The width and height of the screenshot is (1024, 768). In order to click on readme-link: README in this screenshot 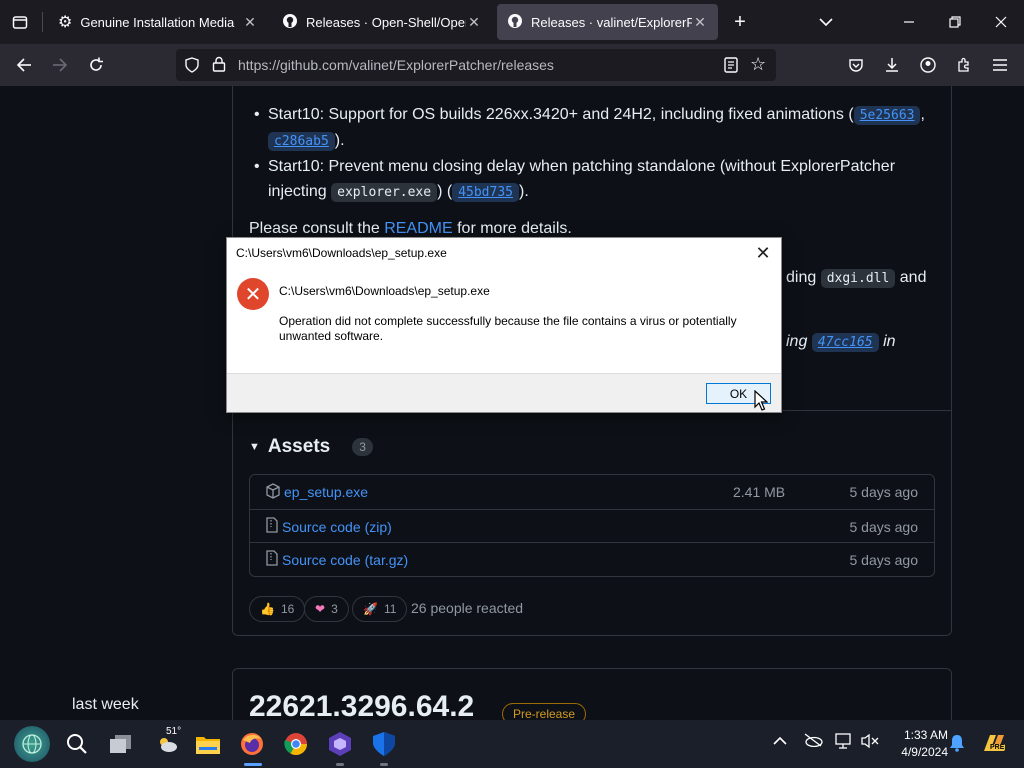, I will do `click(418, 228)`.